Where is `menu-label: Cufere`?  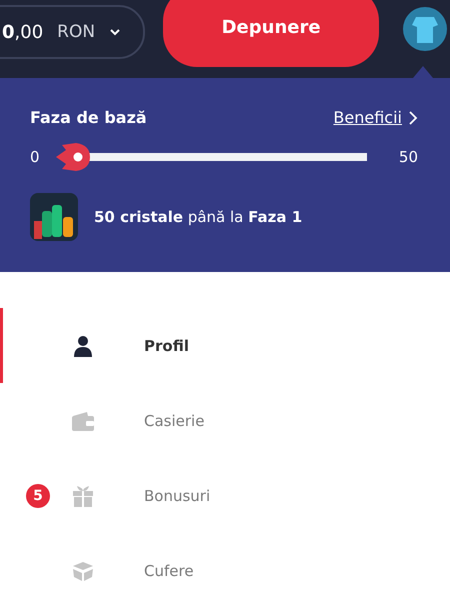 menu-label: Cufere is located at coordinates (169, 571).